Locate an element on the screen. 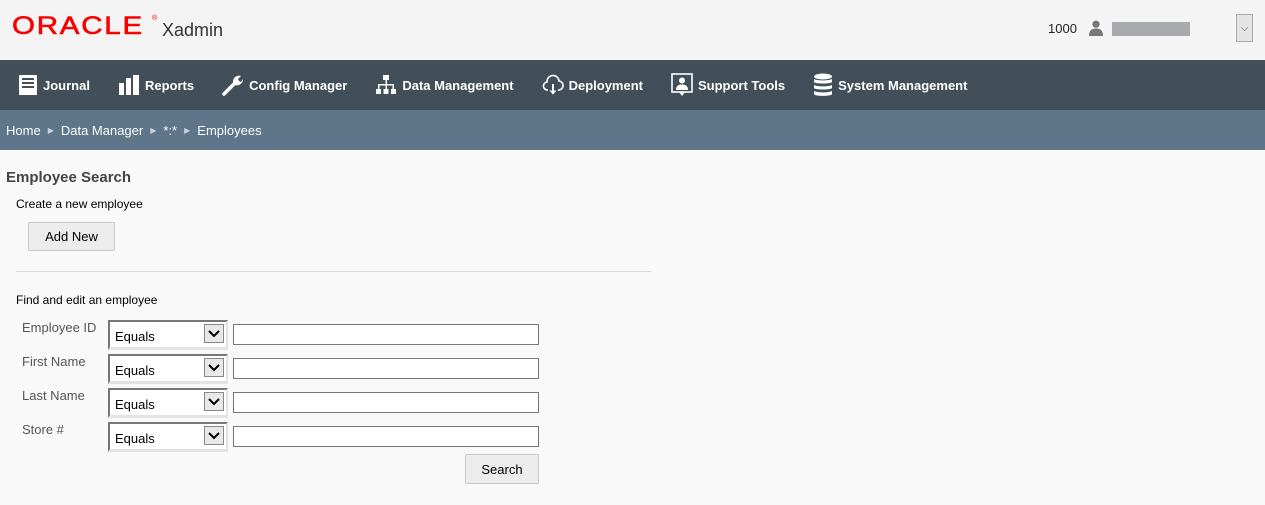  find-employee-label: Find and edit an employee is located at coordinates (87, 300).